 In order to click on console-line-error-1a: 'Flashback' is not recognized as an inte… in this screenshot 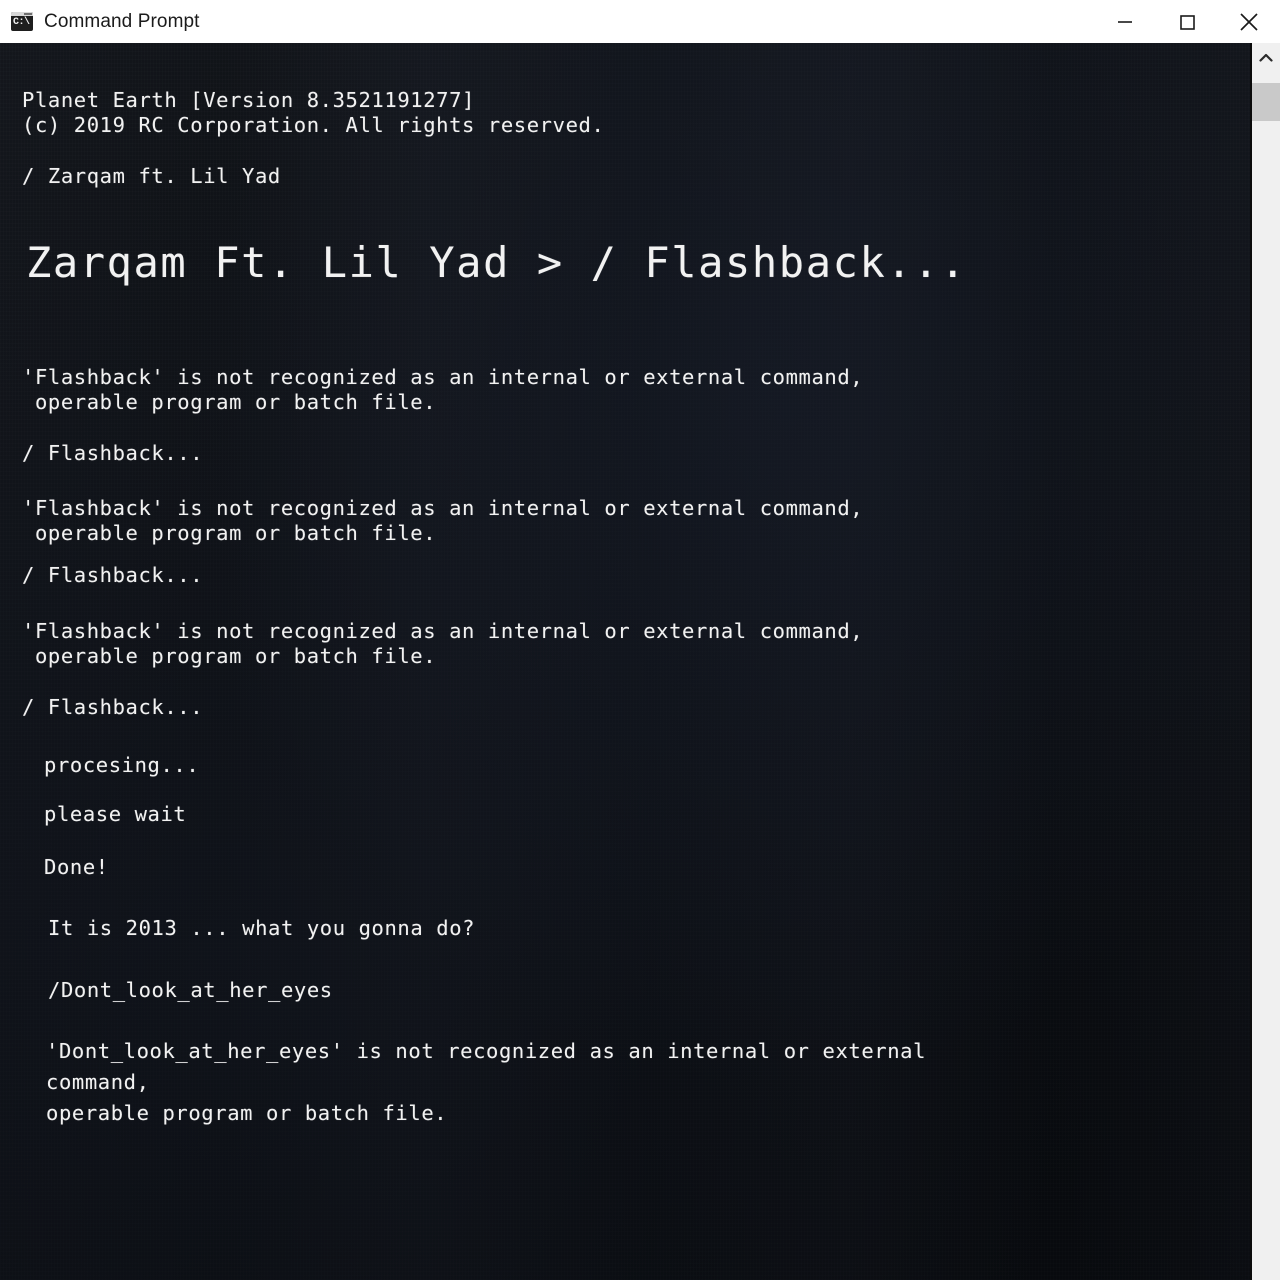, I will do `click(443, 377)`.